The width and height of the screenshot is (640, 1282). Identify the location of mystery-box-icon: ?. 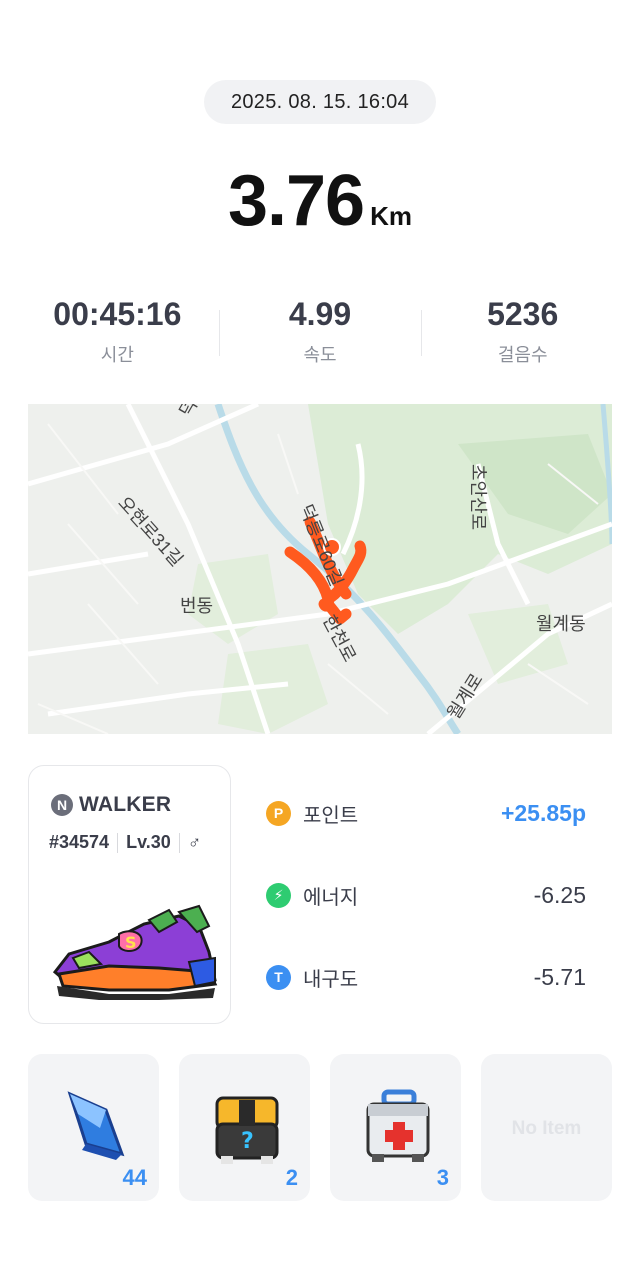
(247, 1130).